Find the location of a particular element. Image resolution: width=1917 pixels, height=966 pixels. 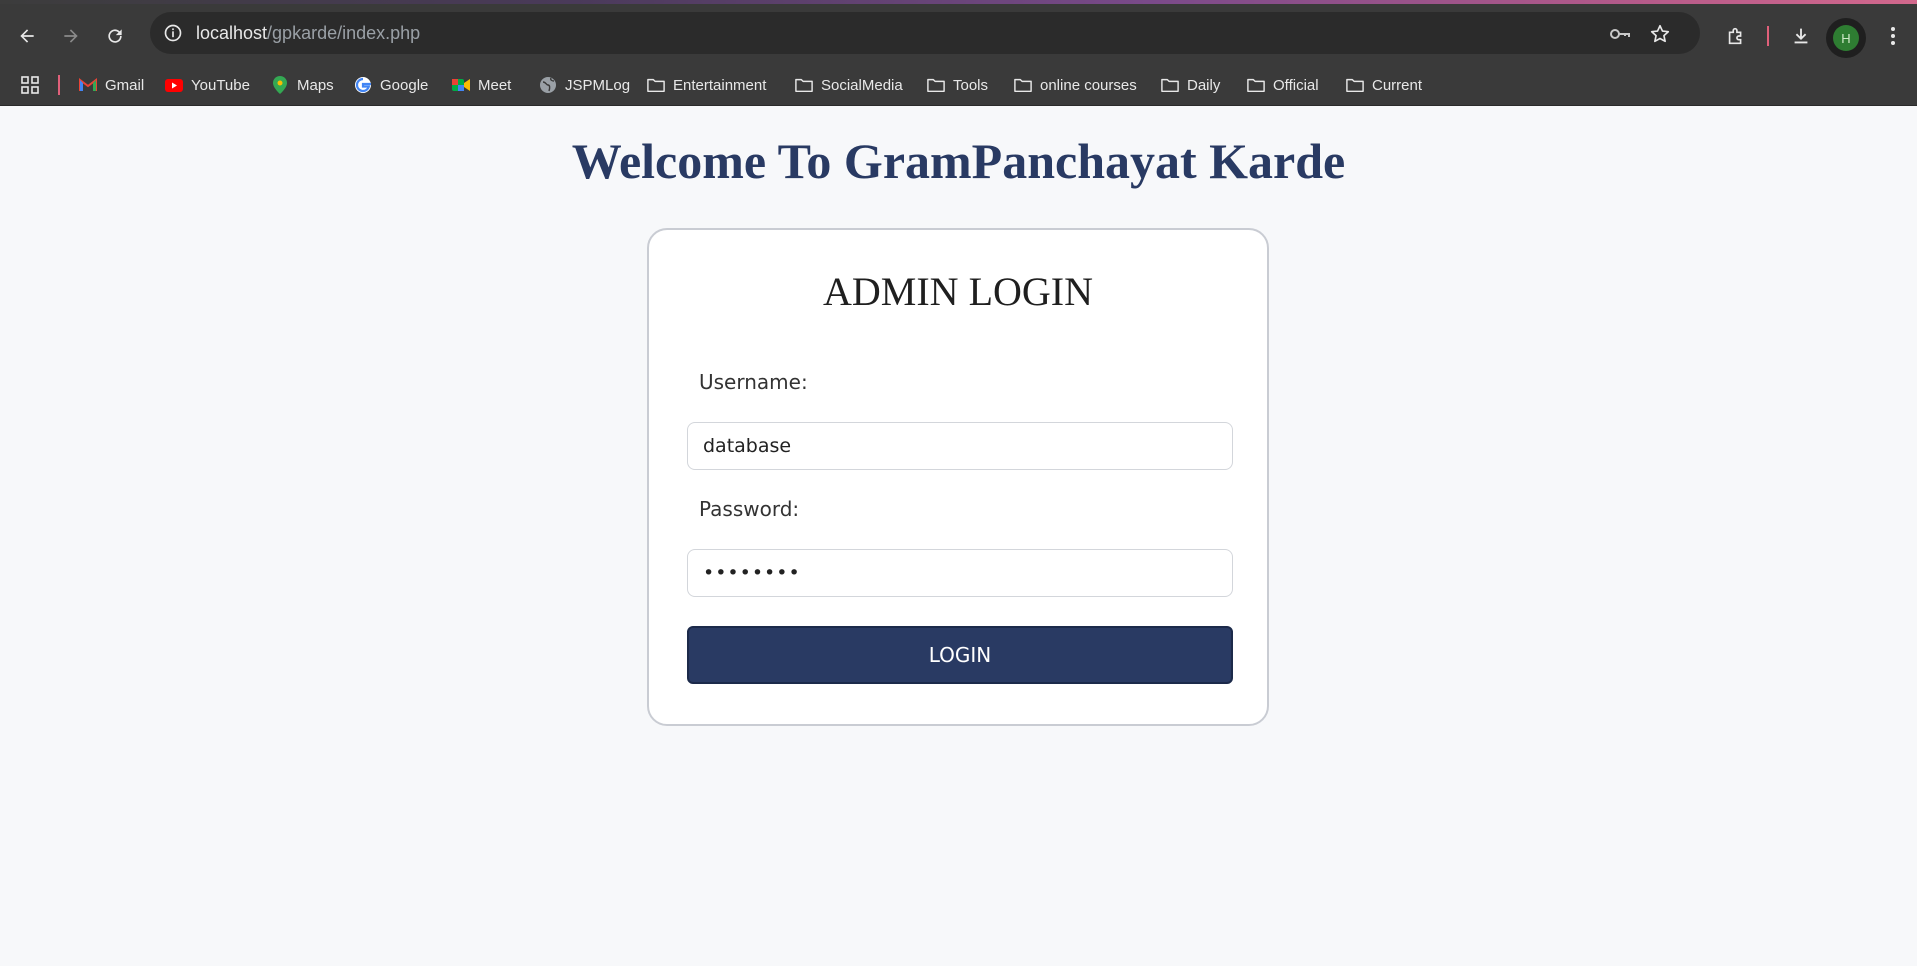

download-icon is located at coordinates (1801, 36).